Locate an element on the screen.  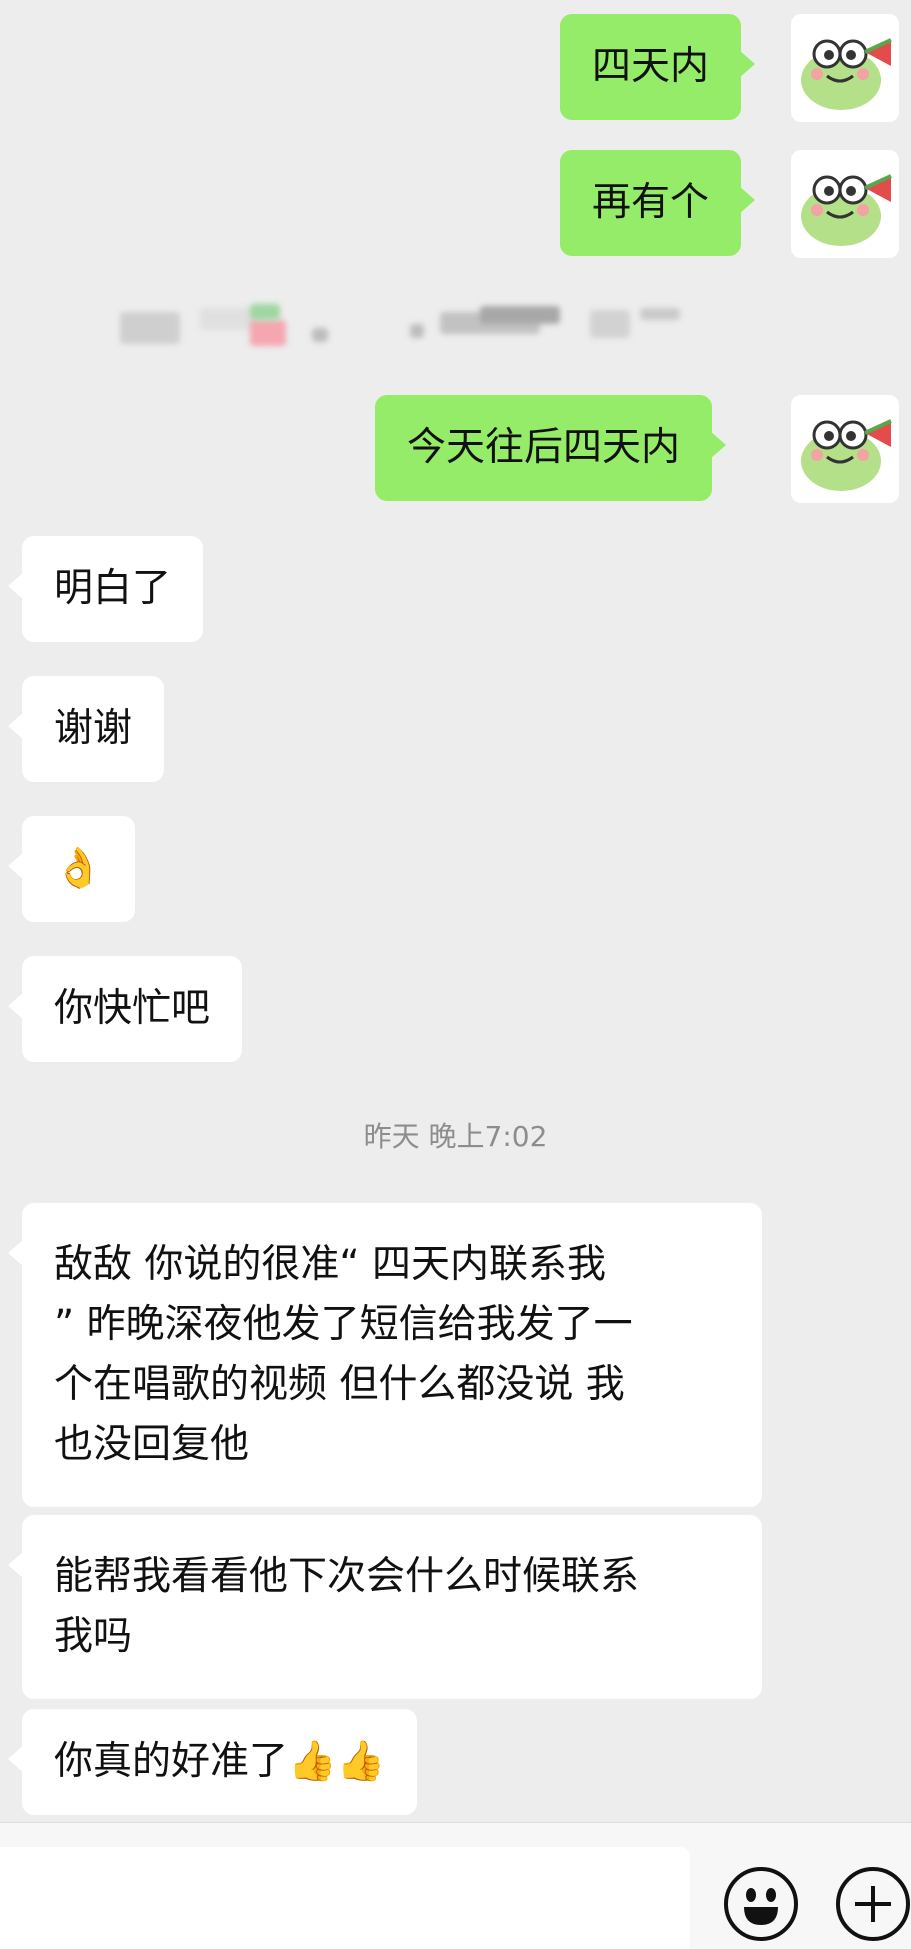
incoming-message-bubble: 你快忙吧 is located at coordinates (125, 1009).